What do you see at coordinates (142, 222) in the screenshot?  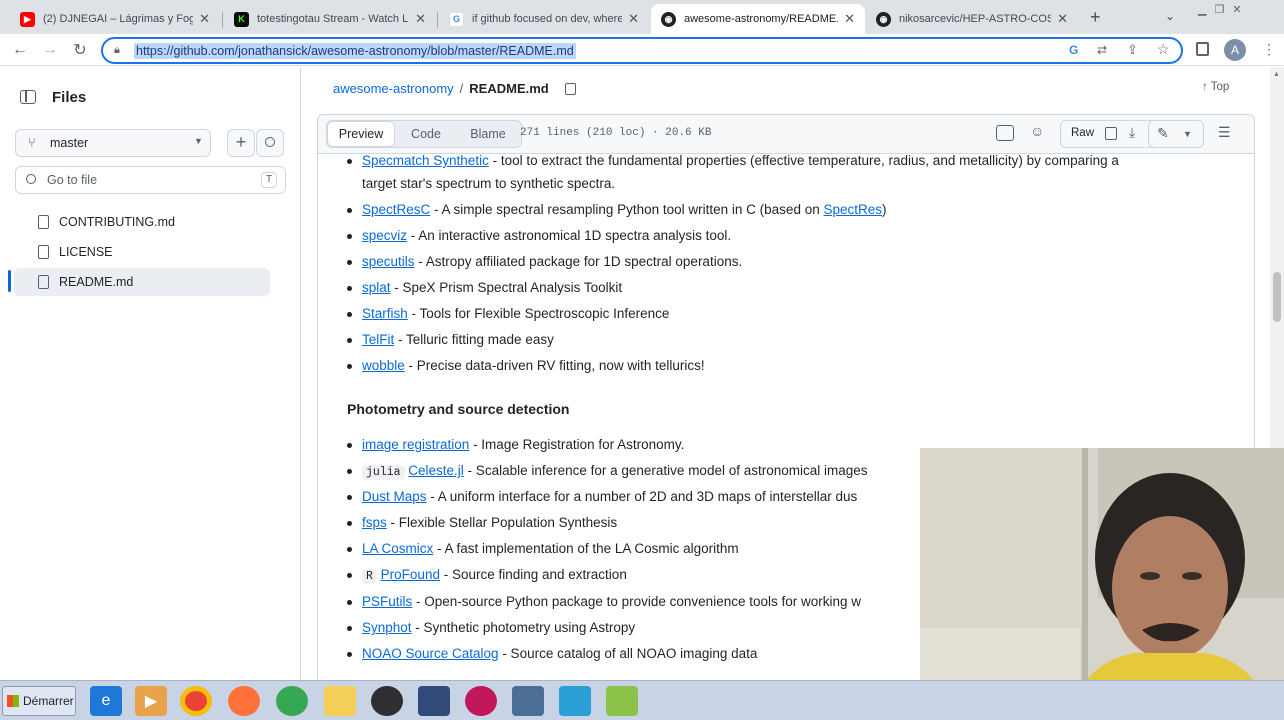 I see `file-item-contributing: CONTRIBUTING.md` at bounding box center [142, 222].